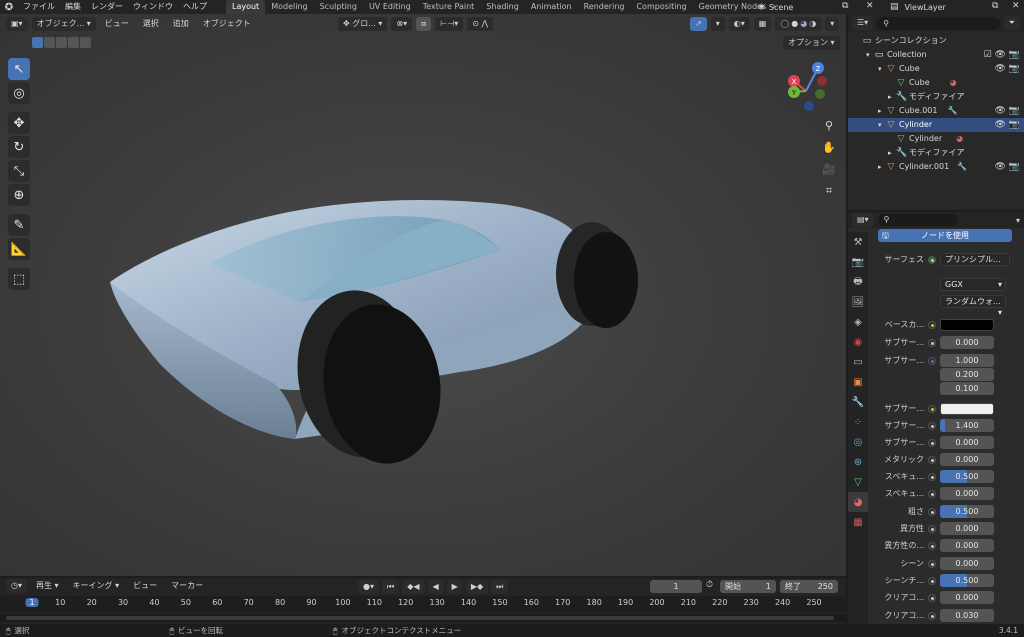 The height and width of the screenshot is (637, 1024). What do you see at coordinates (829, 169) in the screenshot?
I see `camera-icon: 🎥` at bounding box center [829, 169].